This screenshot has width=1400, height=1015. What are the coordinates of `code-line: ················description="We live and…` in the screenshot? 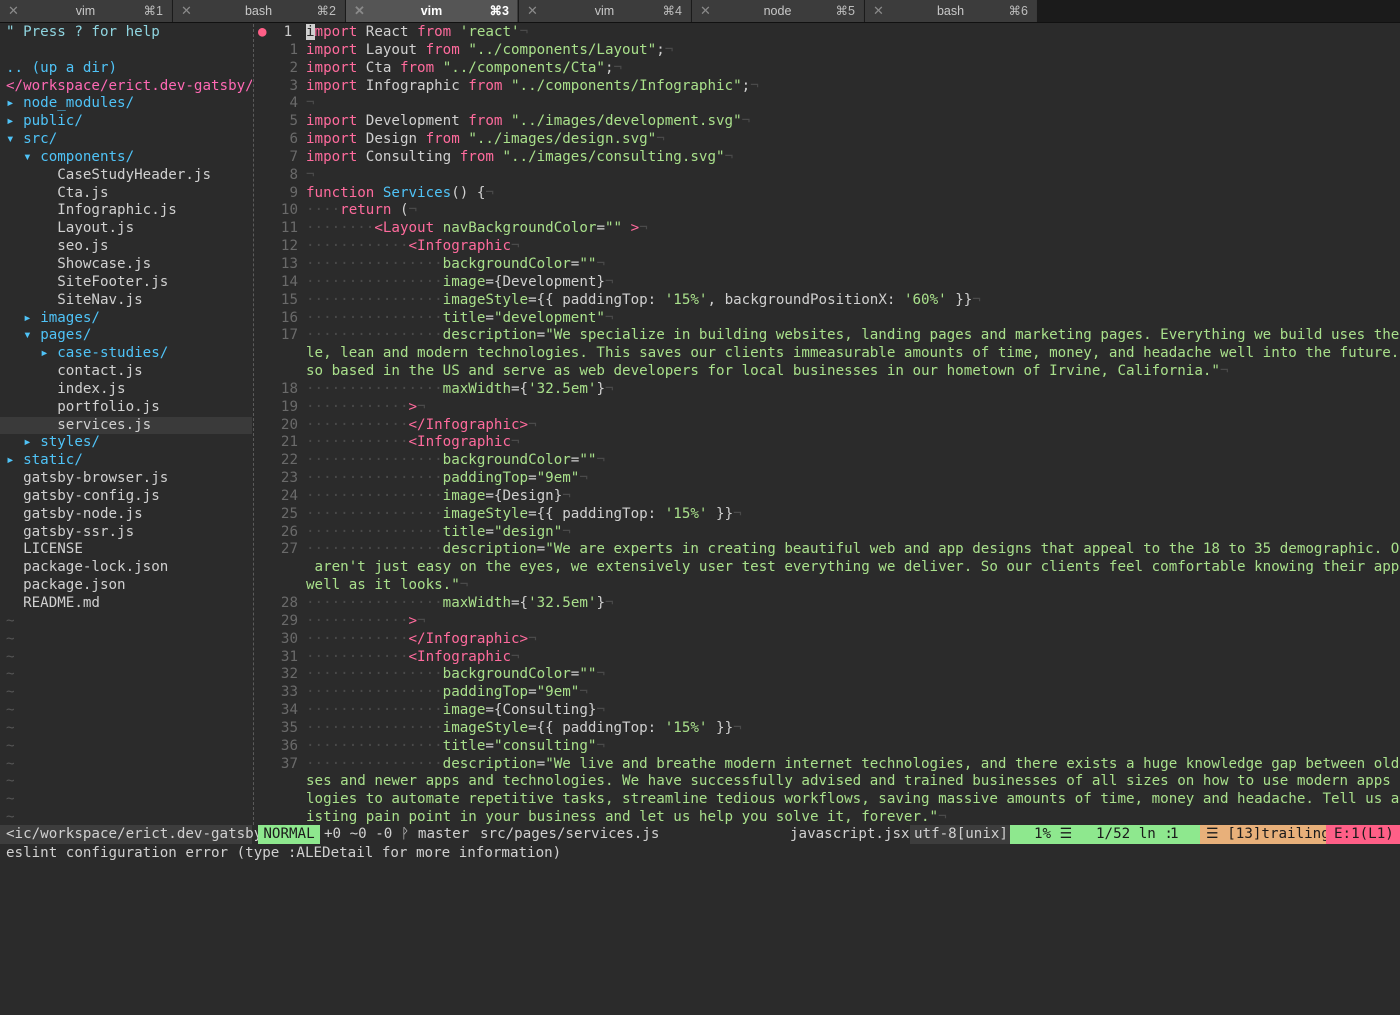 It's located at (853, 765).